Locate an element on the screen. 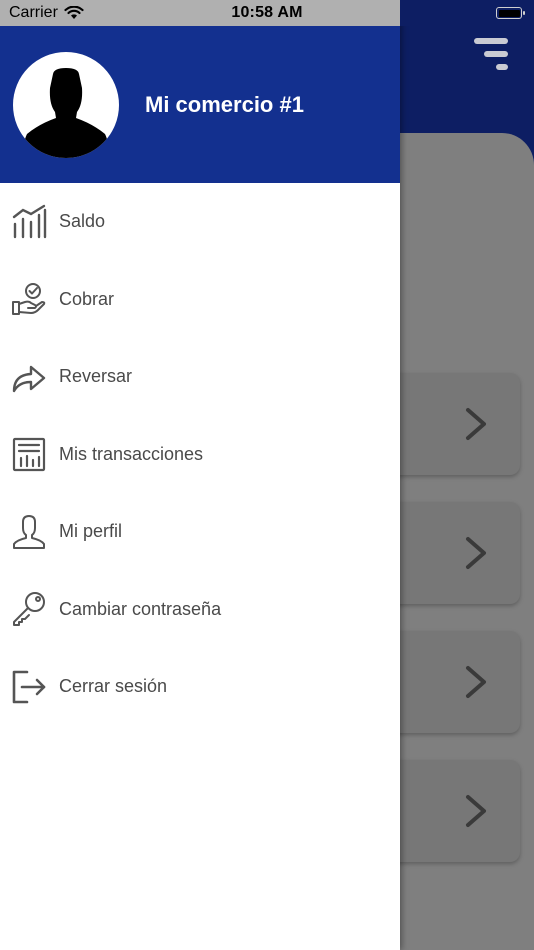  drawer-header: Mi comercio #1 is located at coordinates (200, 104).